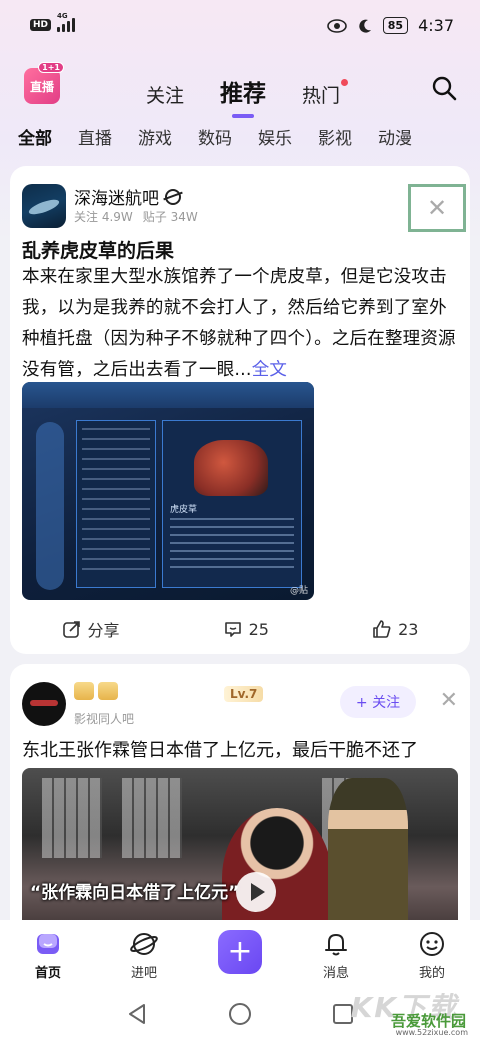 This screenshot has height=1040, width=480. I want to click on nav-profile-label: 我的, so click(431, 973).